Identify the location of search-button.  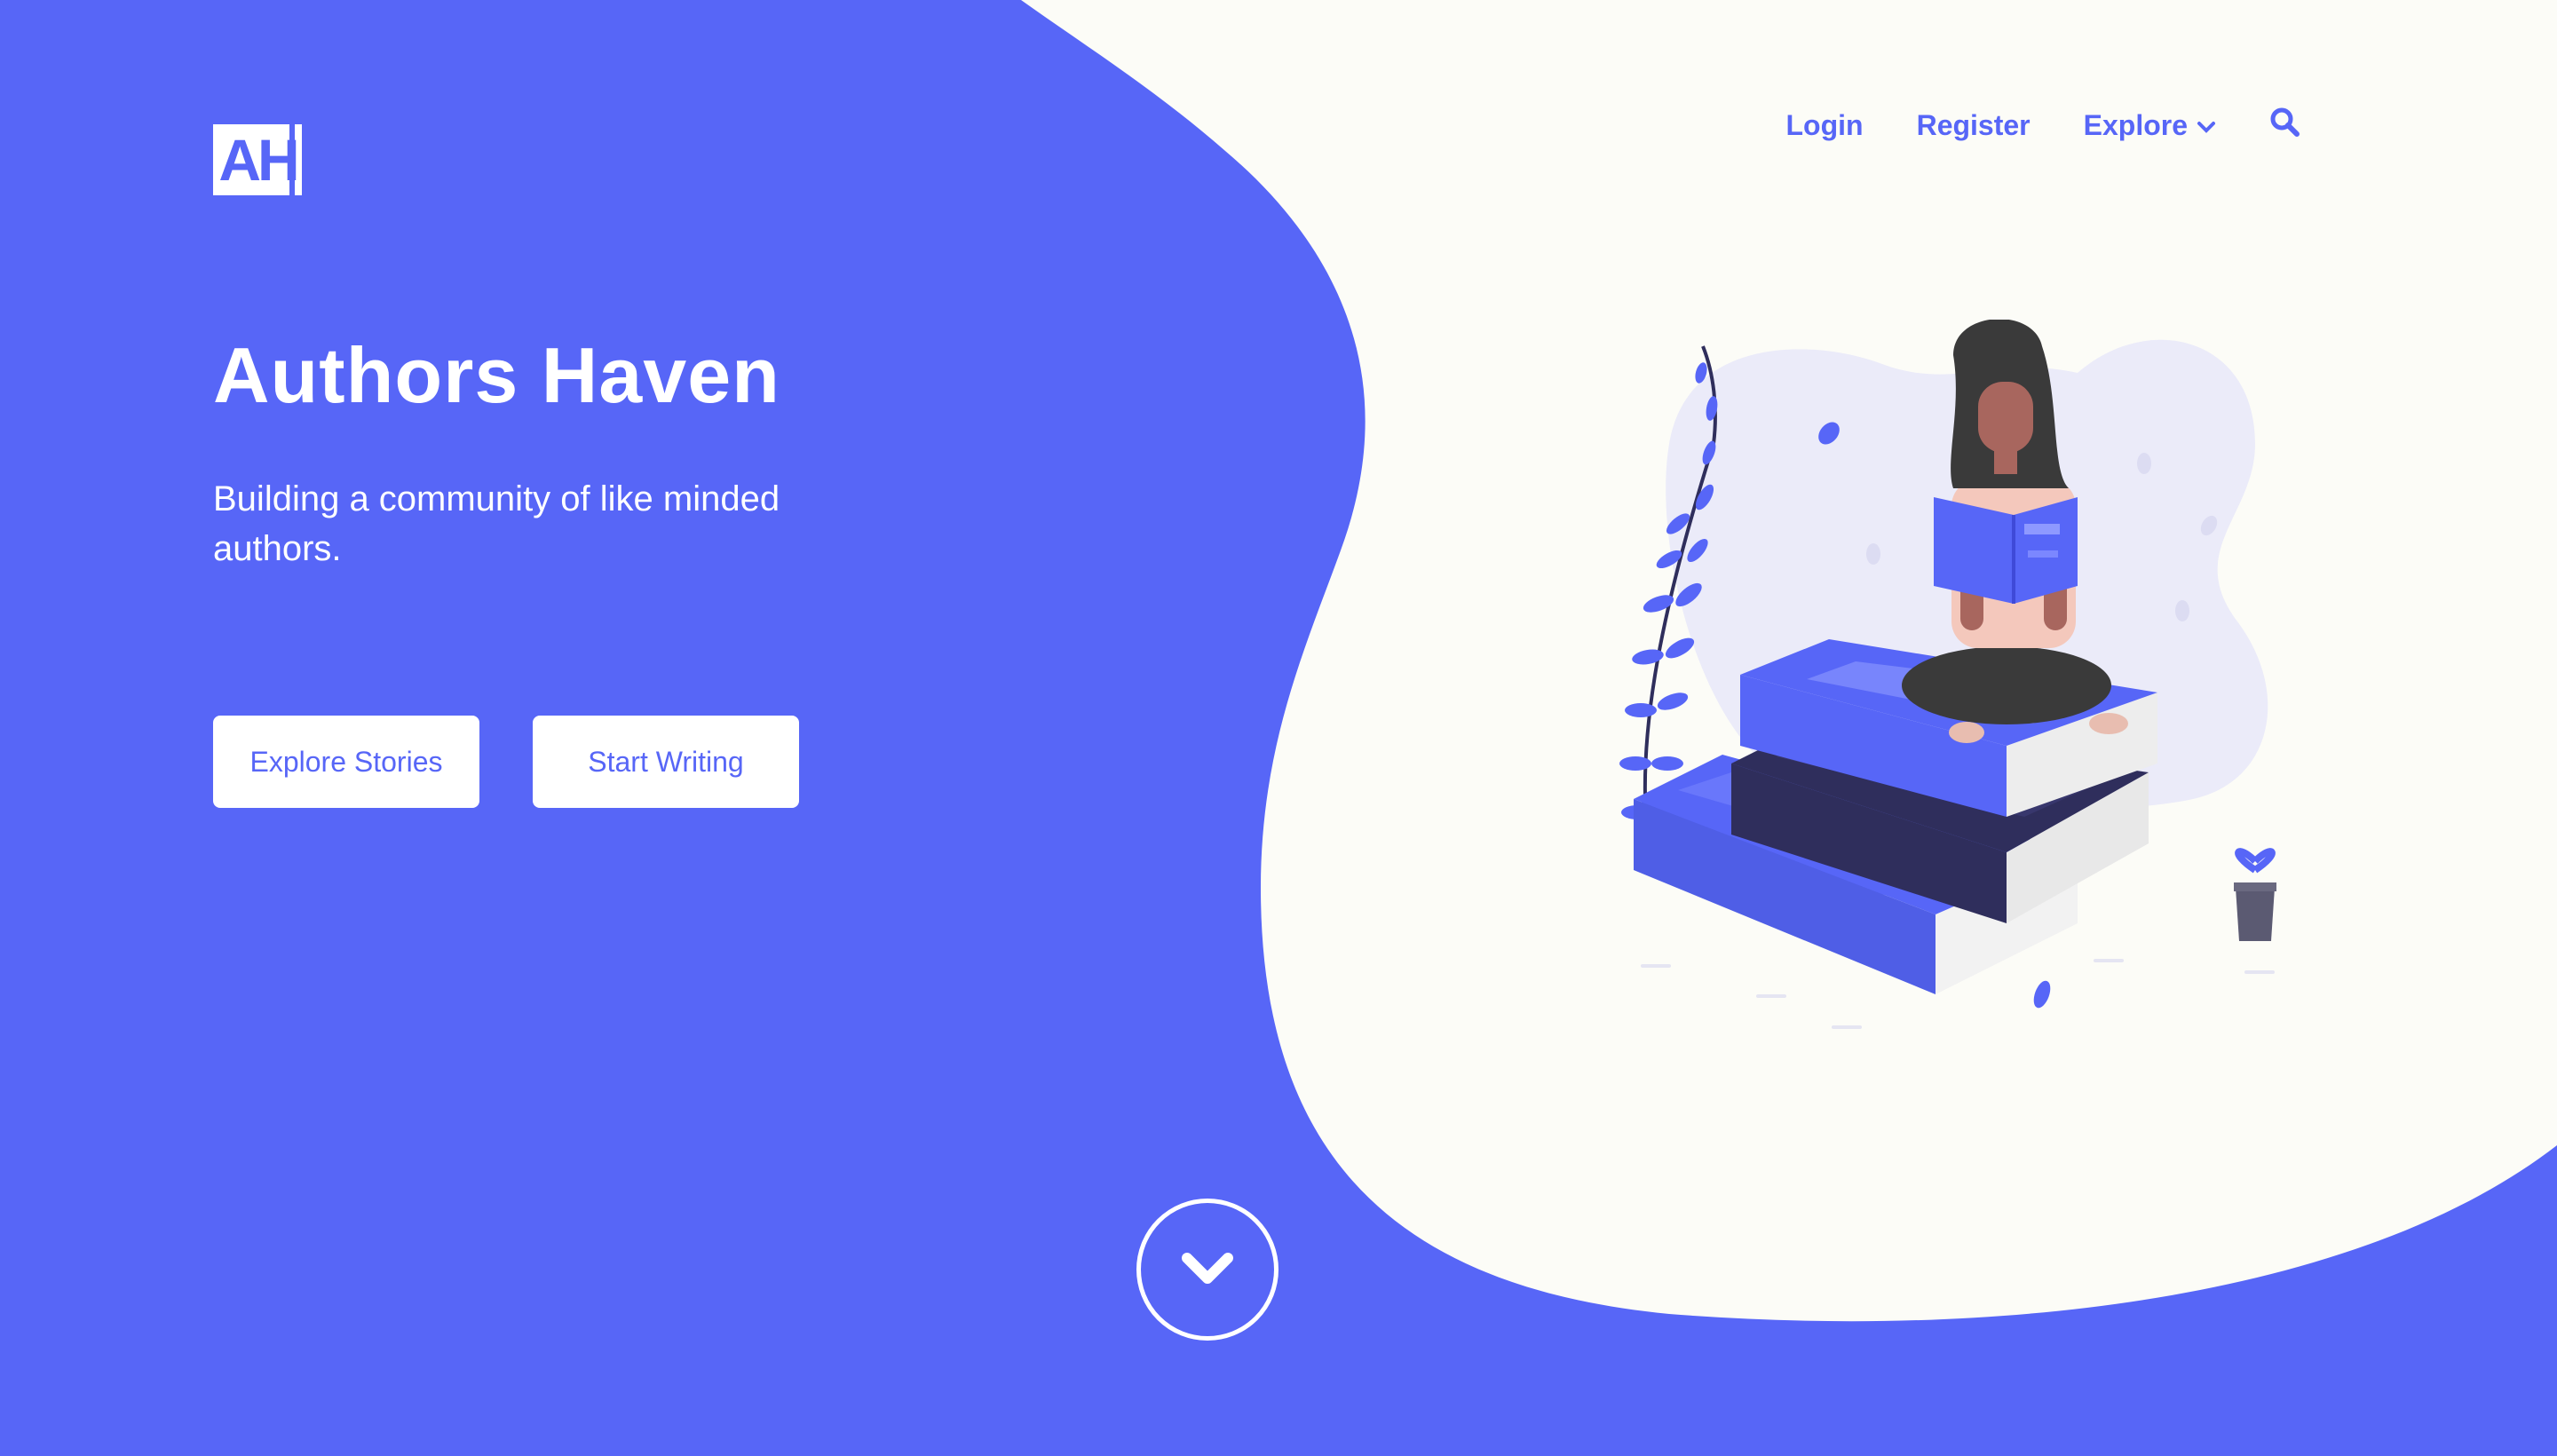
(2284, 125).